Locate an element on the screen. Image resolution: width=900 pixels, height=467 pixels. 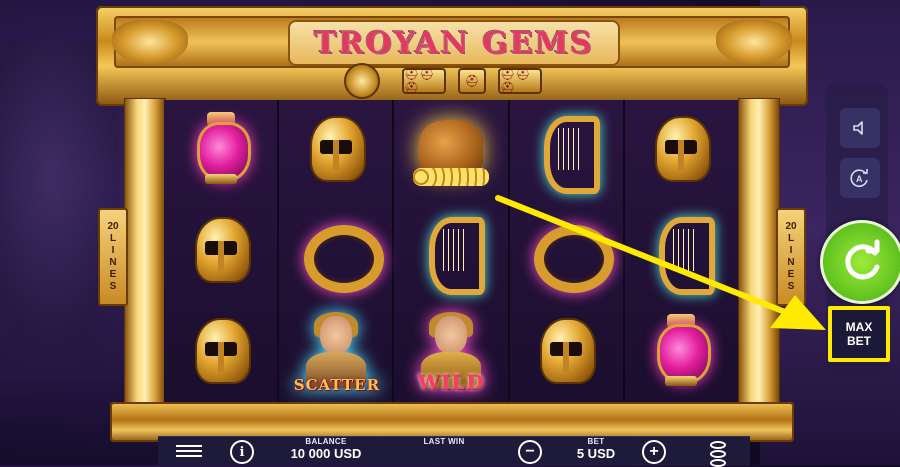
info-icon: i is located at coordinates (242, 452).